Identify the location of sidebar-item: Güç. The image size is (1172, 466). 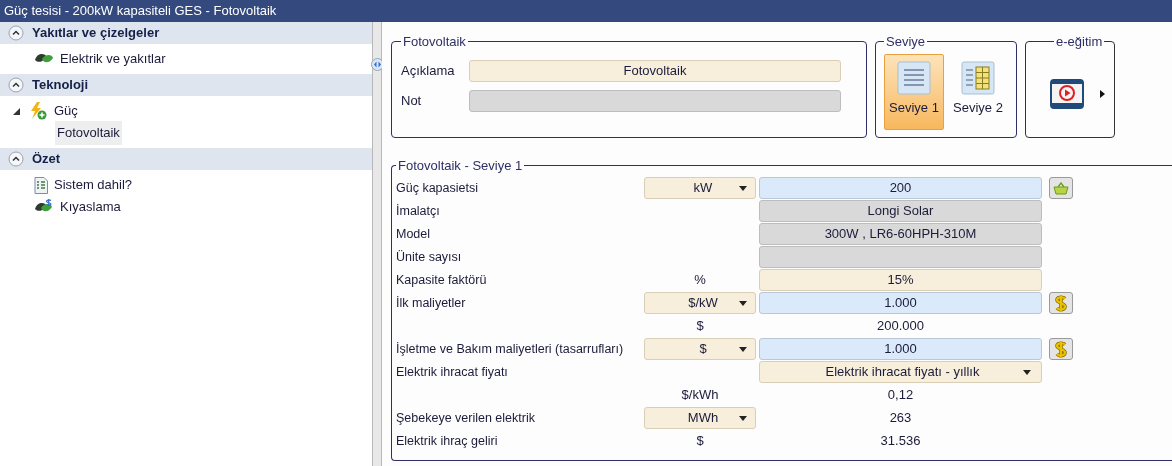
(66, 111).